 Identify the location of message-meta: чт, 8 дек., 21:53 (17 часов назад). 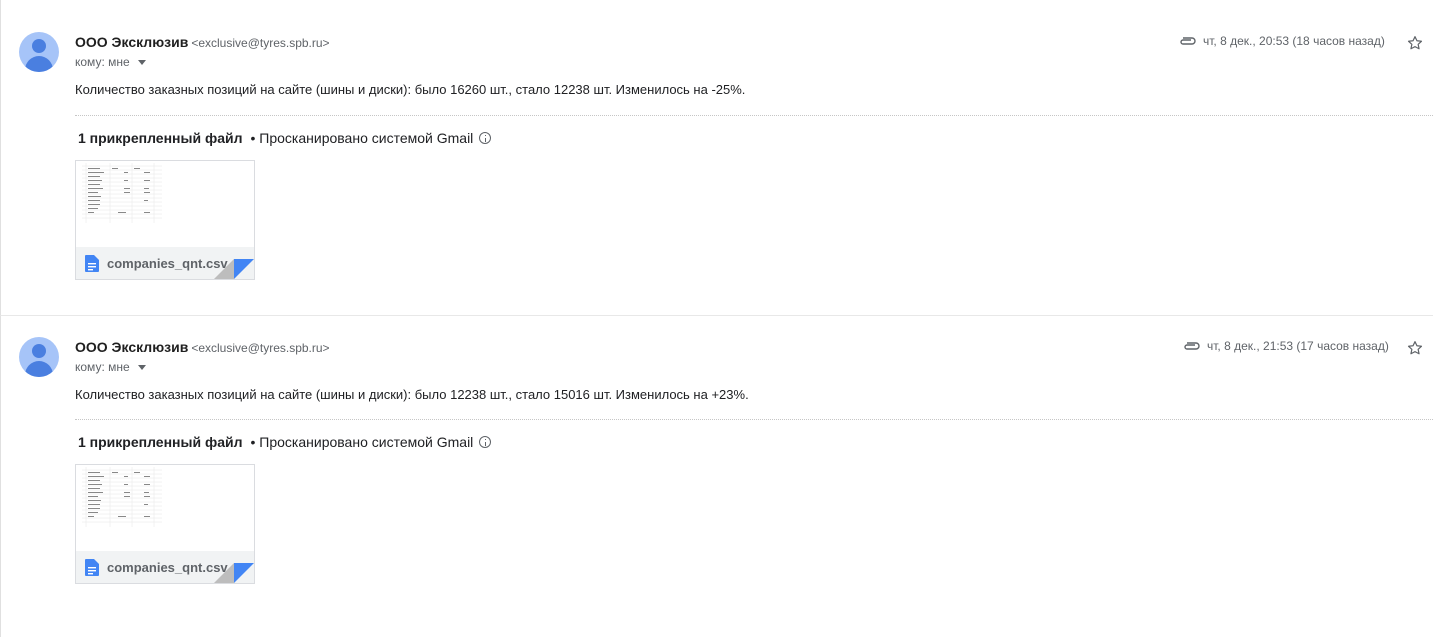
(1286, 346).